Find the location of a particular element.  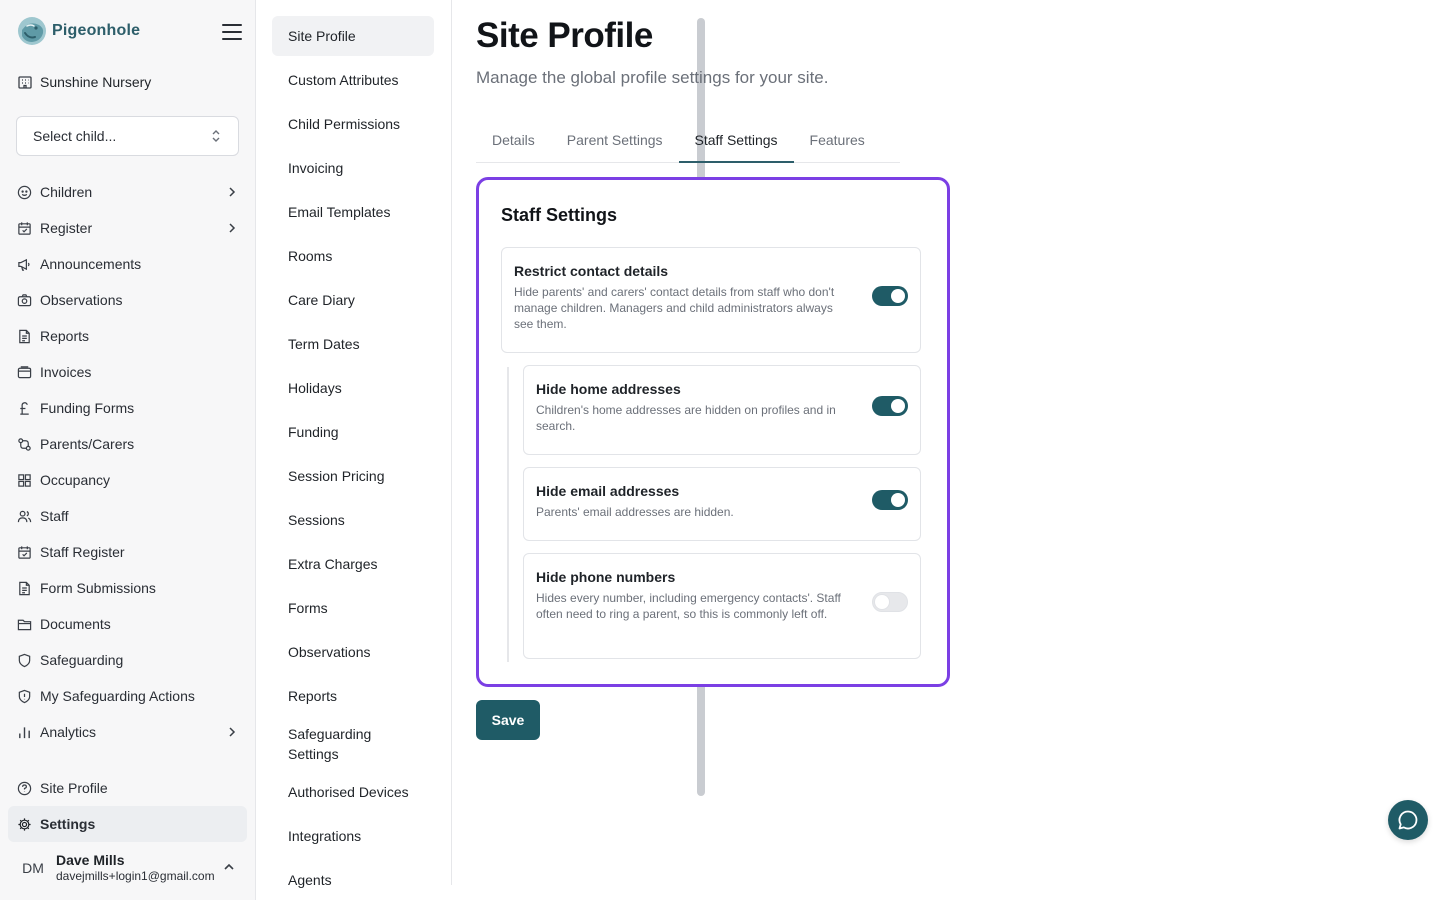

nav-item-site-profile: Site Profile is located at coordinates (127, 788).